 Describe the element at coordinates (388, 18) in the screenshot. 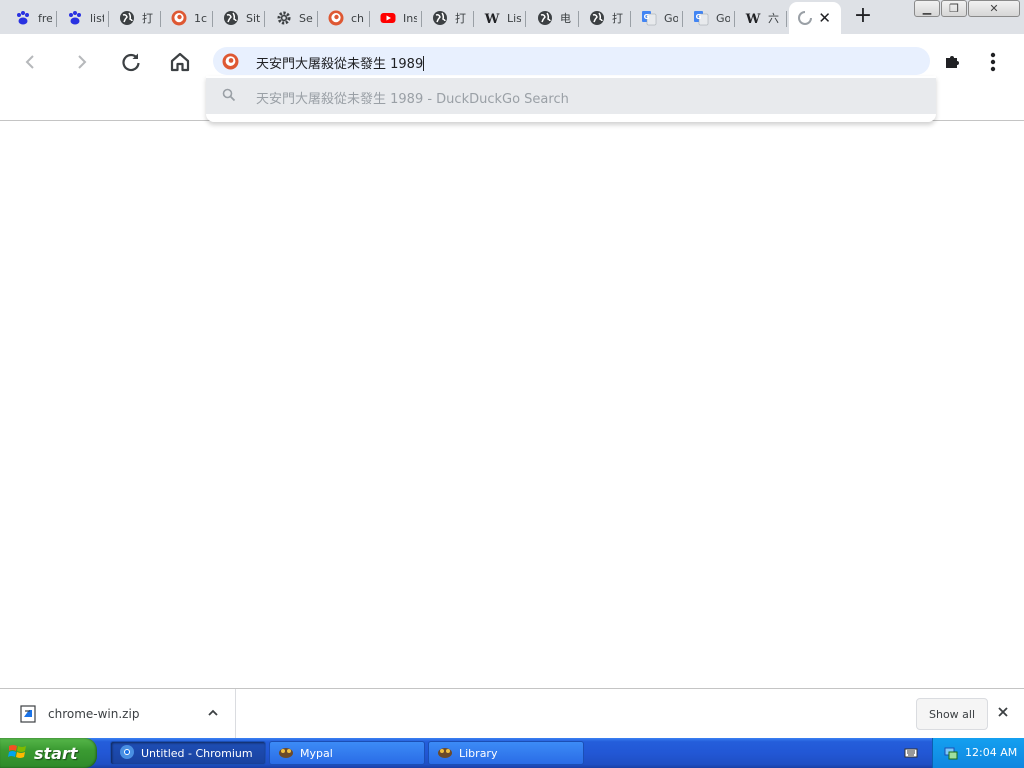

I see `youtube-icon` at that location.